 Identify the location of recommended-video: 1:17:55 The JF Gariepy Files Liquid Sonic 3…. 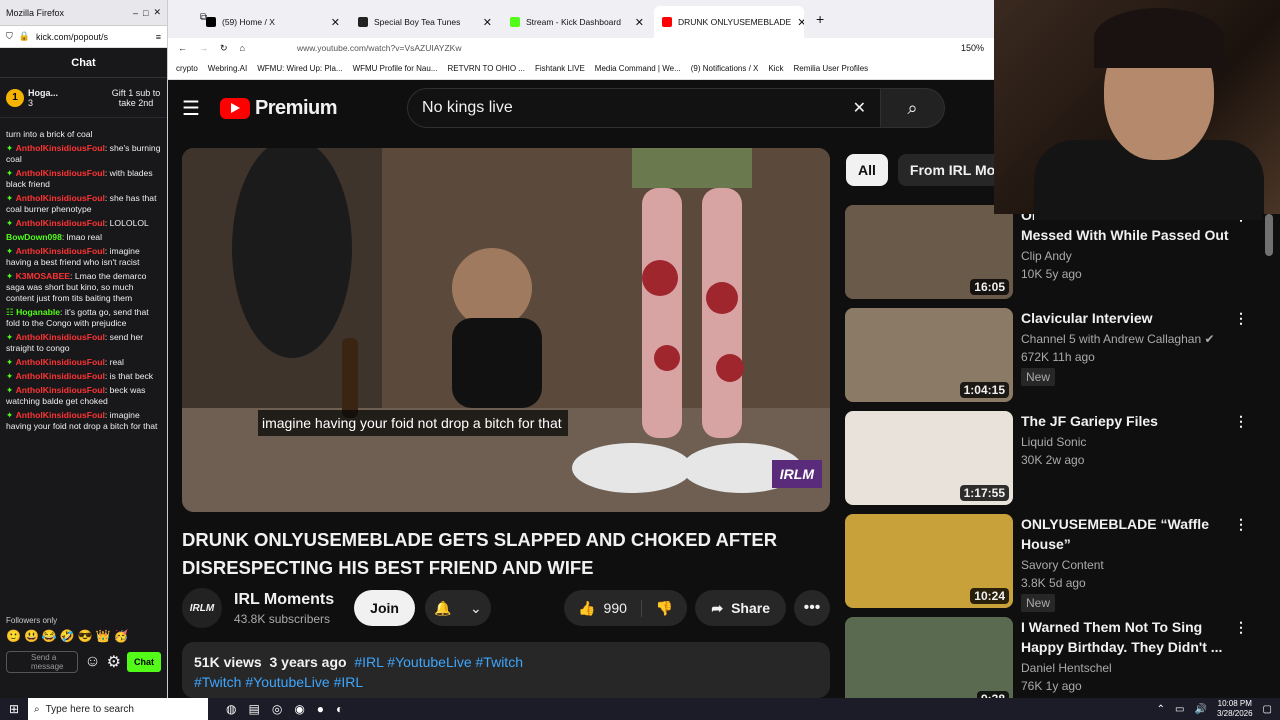
(1052, 462).